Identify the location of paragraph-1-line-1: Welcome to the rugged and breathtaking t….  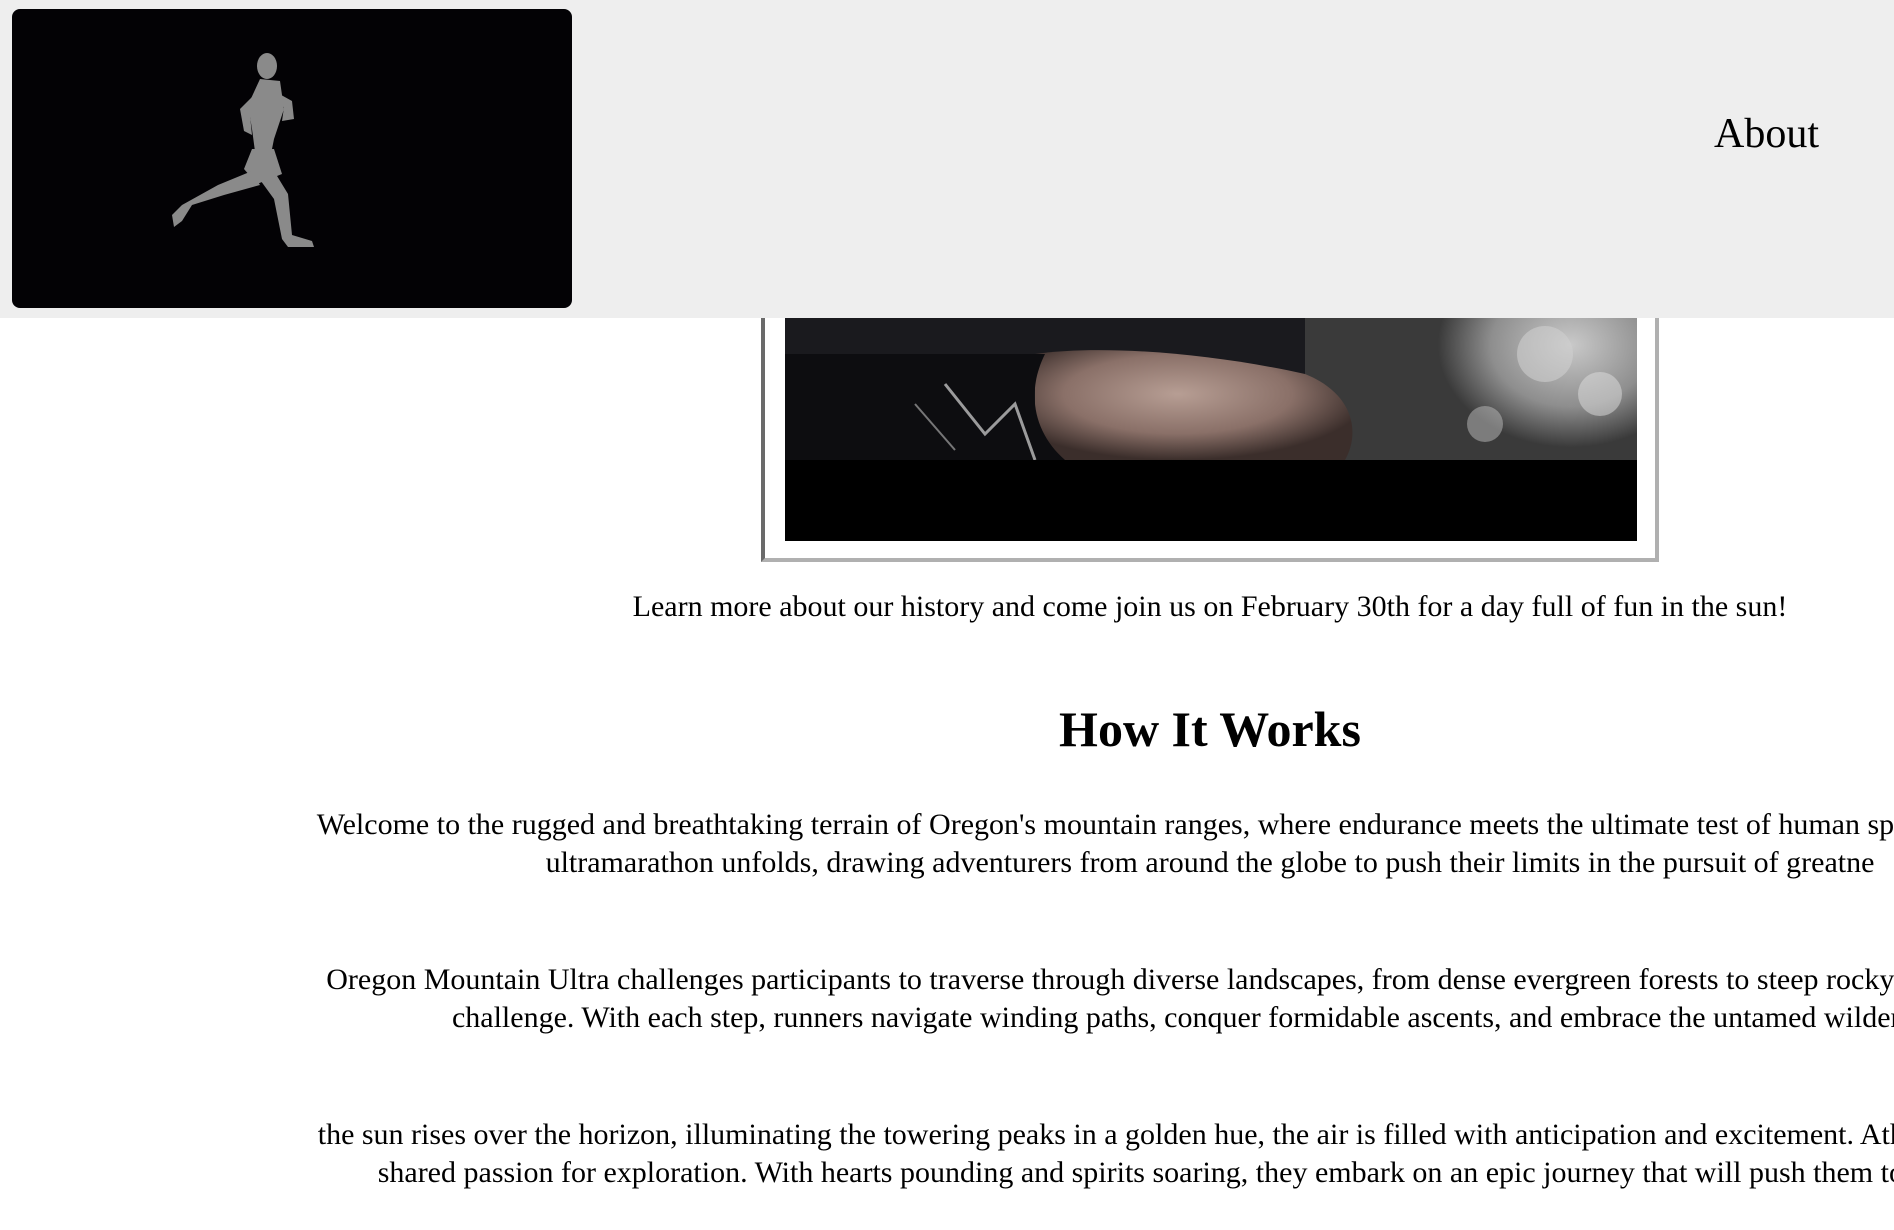
(1105, 824).